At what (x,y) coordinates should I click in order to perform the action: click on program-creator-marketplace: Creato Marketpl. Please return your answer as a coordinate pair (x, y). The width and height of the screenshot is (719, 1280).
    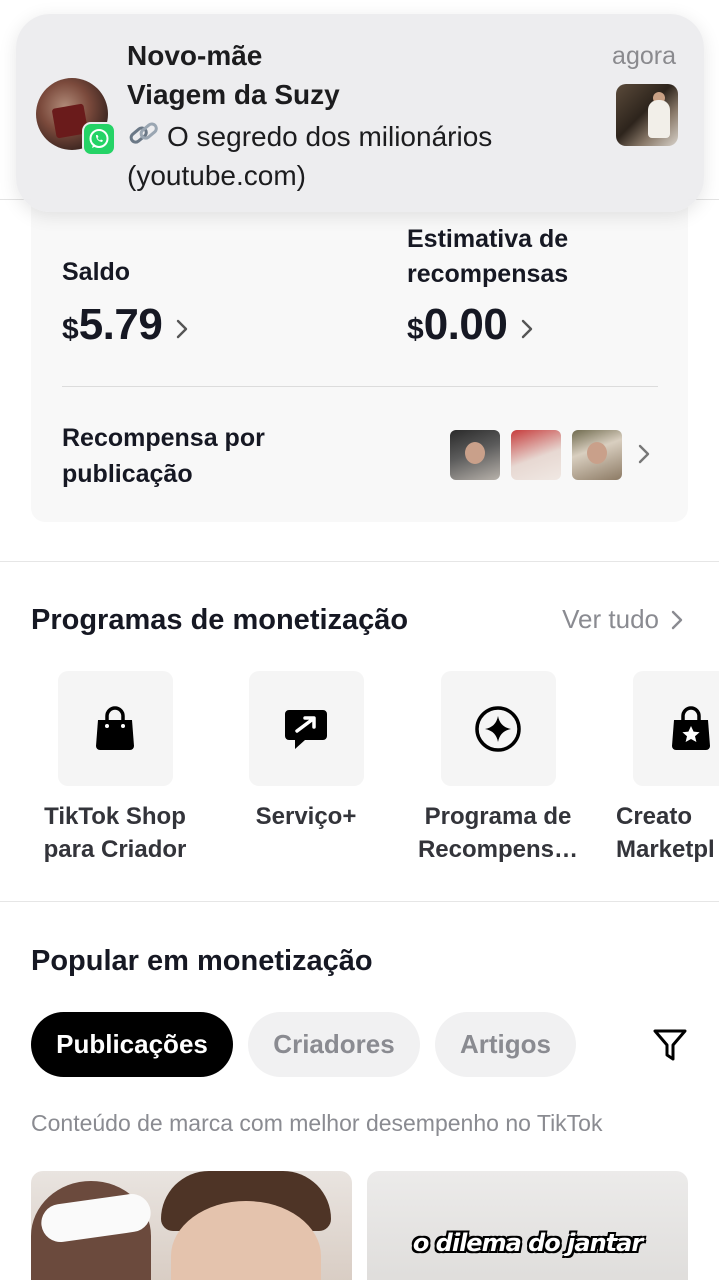
    Looking at the image, I should click on (657, 768).